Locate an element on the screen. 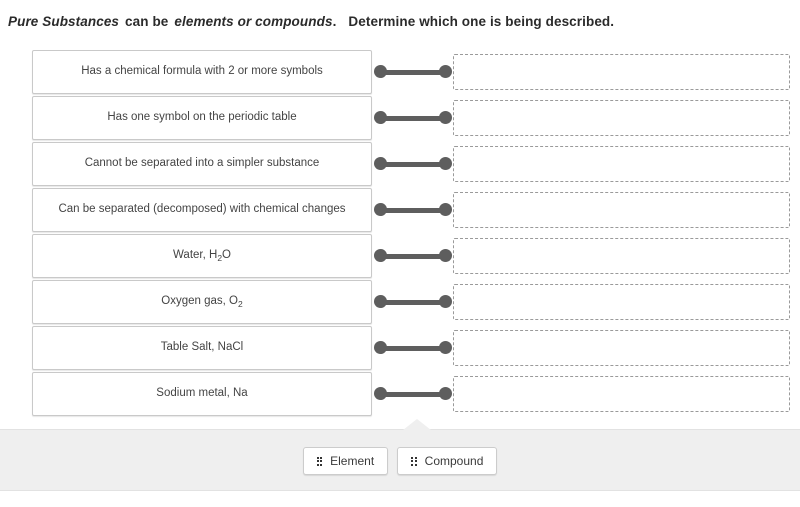  prompt-part-instruction: Determine which one is being described. is located at coordinates (481, 21).